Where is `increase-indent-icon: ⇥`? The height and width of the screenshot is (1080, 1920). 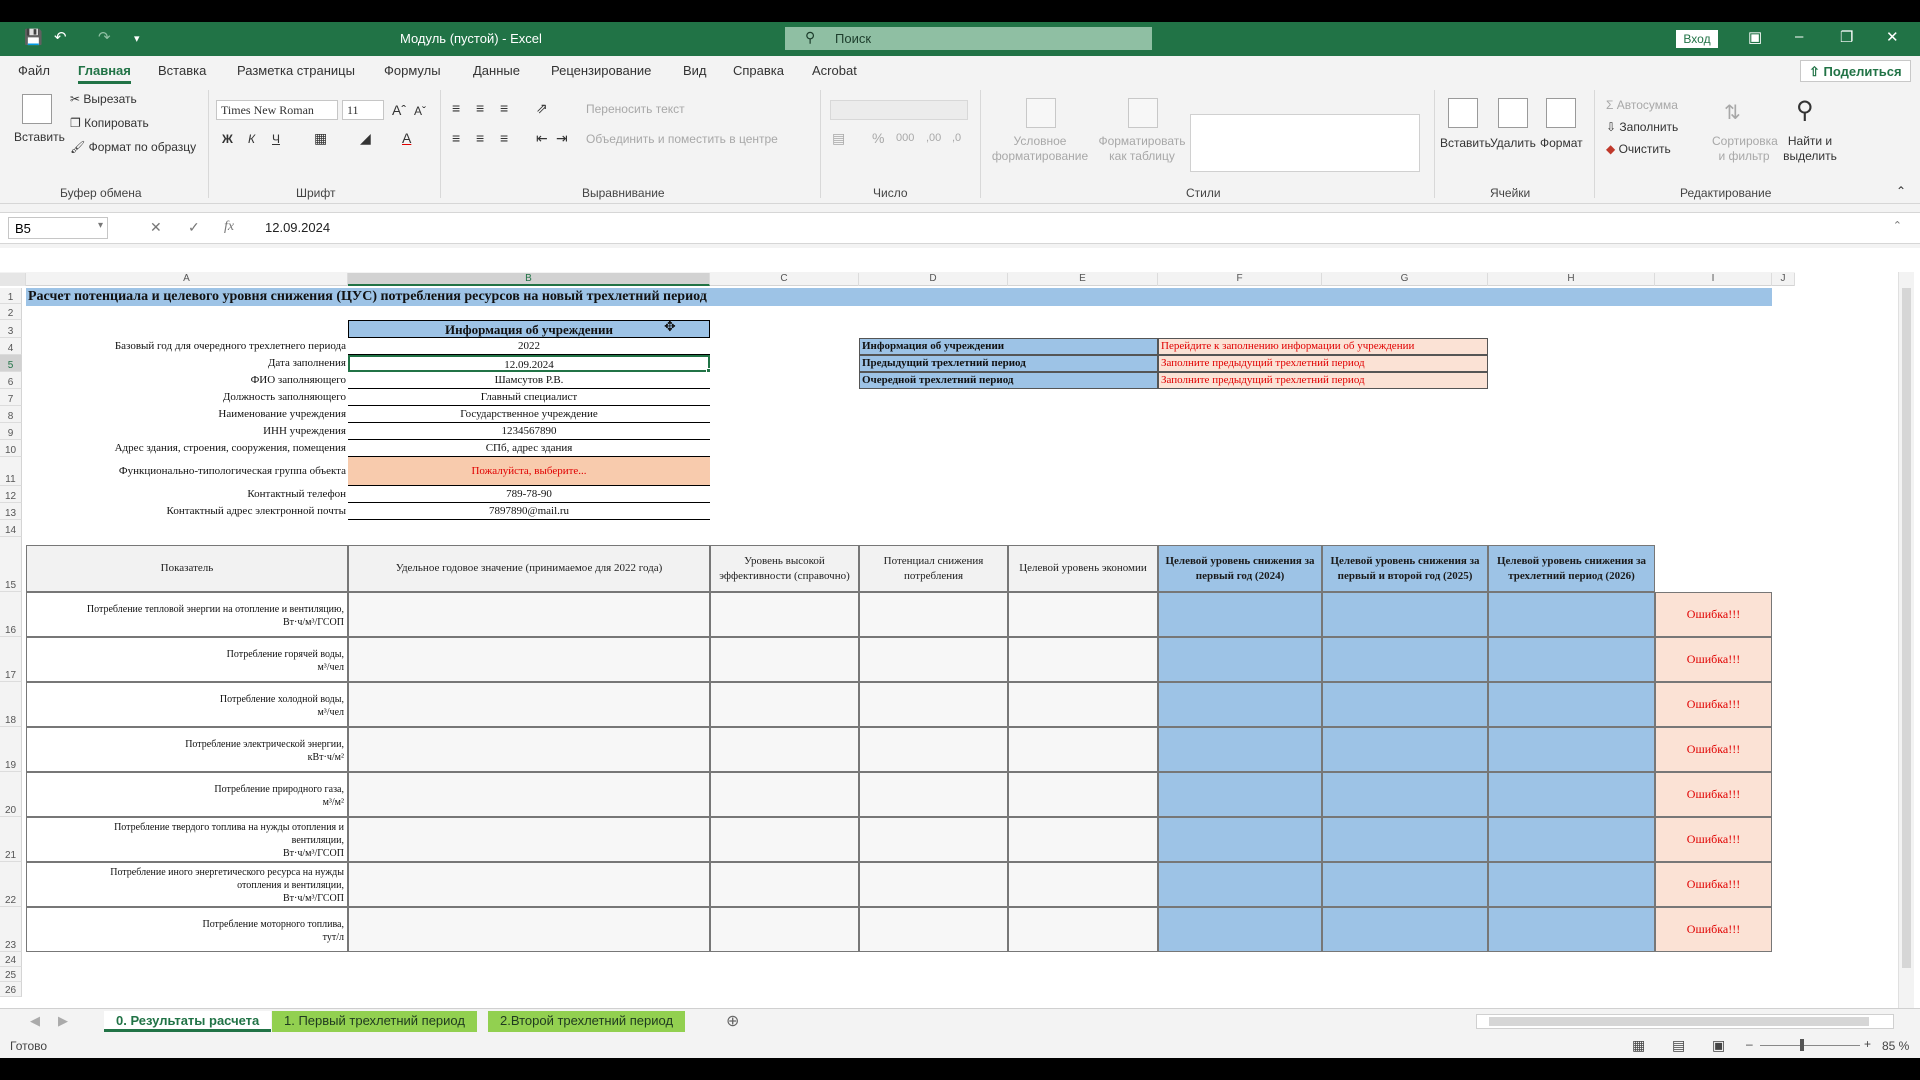
increase-indent-icon: ⇥ is located at coordinates (562, 138).